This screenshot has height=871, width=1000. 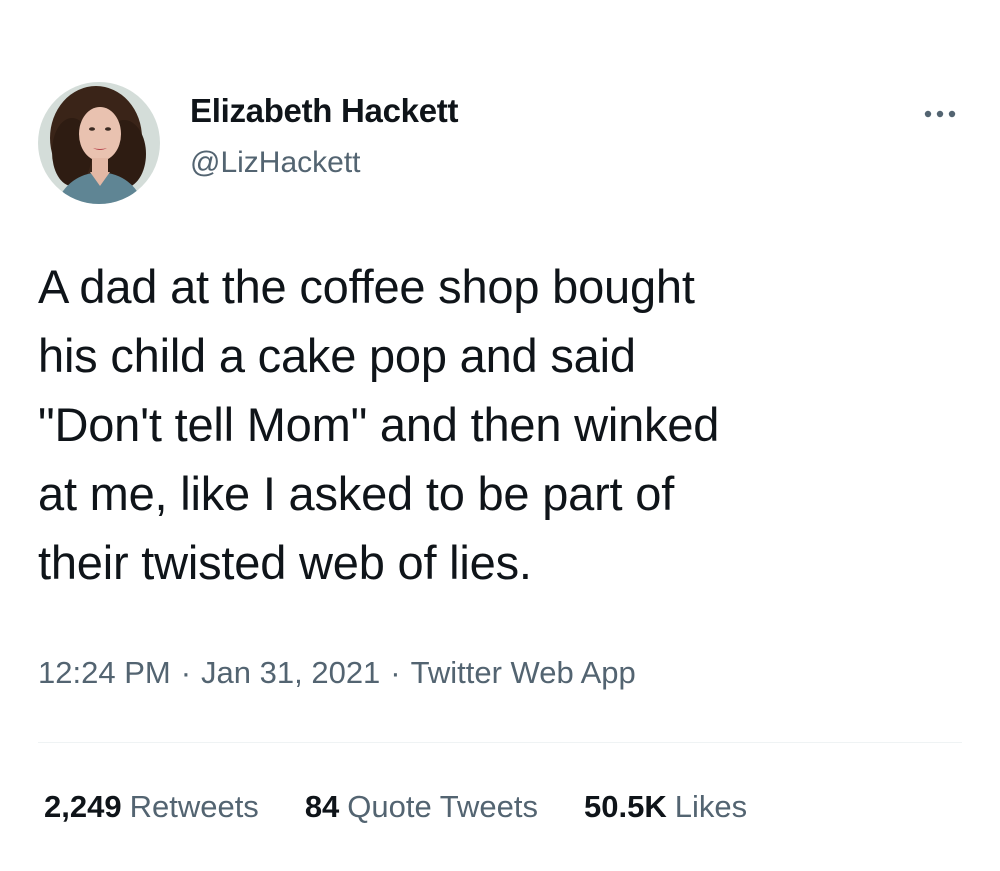 I want to click on quote-tweets-label: Quote Tweets, so click(x=443, y=806).